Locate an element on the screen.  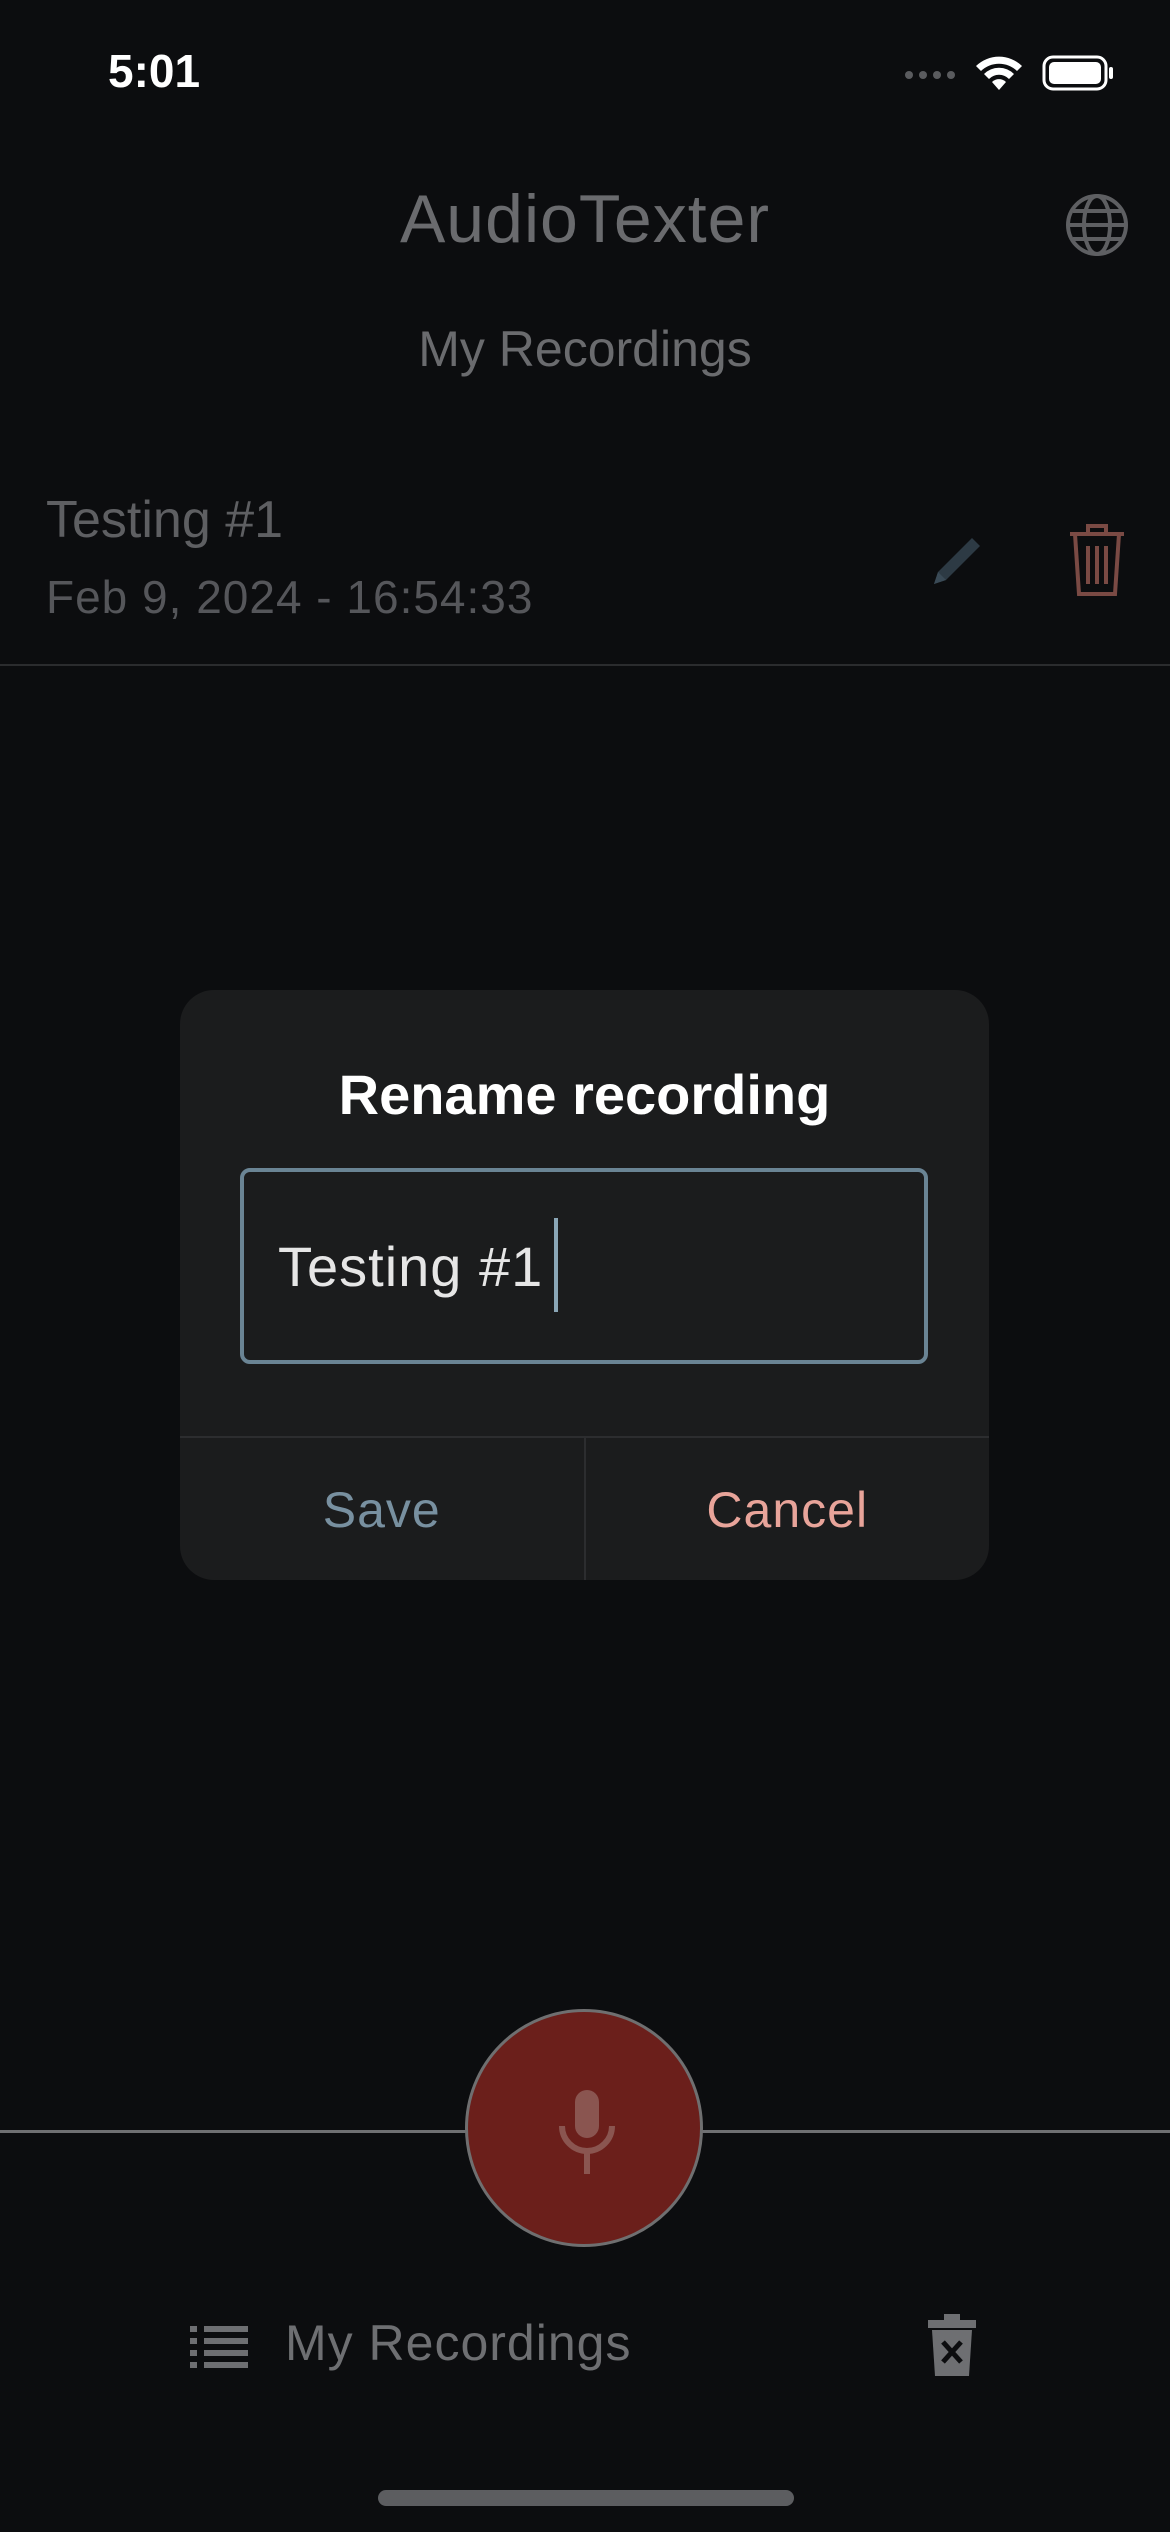
status-time: 5:01 is located at coordinates (154, 71).